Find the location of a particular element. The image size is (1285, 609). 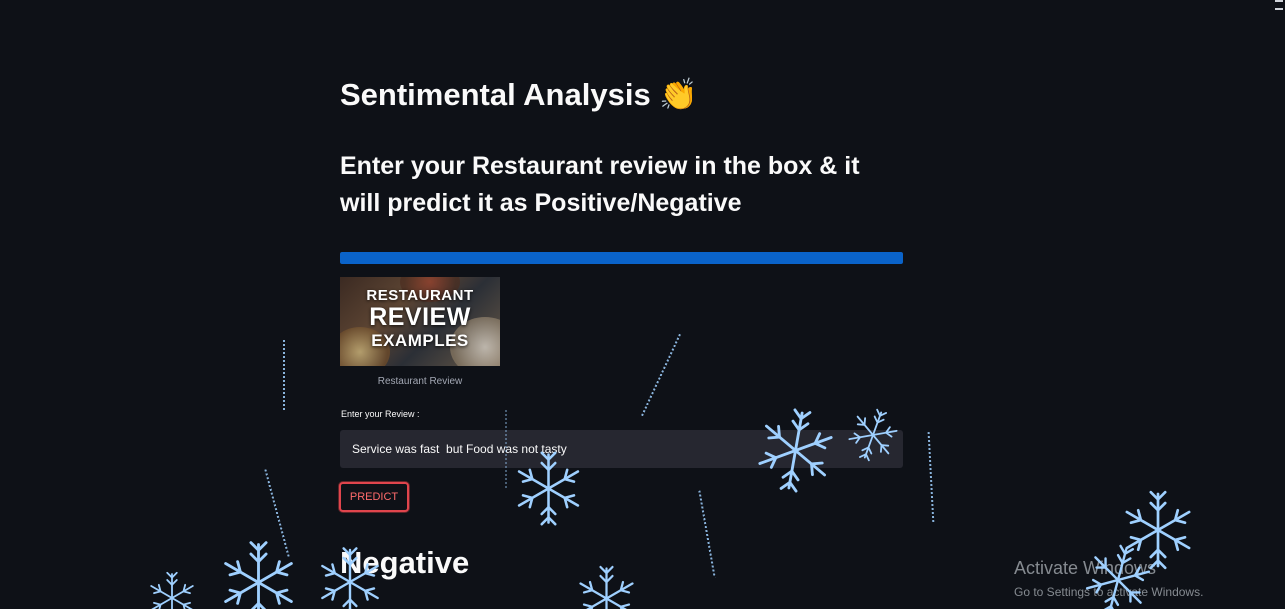

restaurant-review-image: RESTAURANT REVIEW EXAMPLES is located at coordinates (420, 321).